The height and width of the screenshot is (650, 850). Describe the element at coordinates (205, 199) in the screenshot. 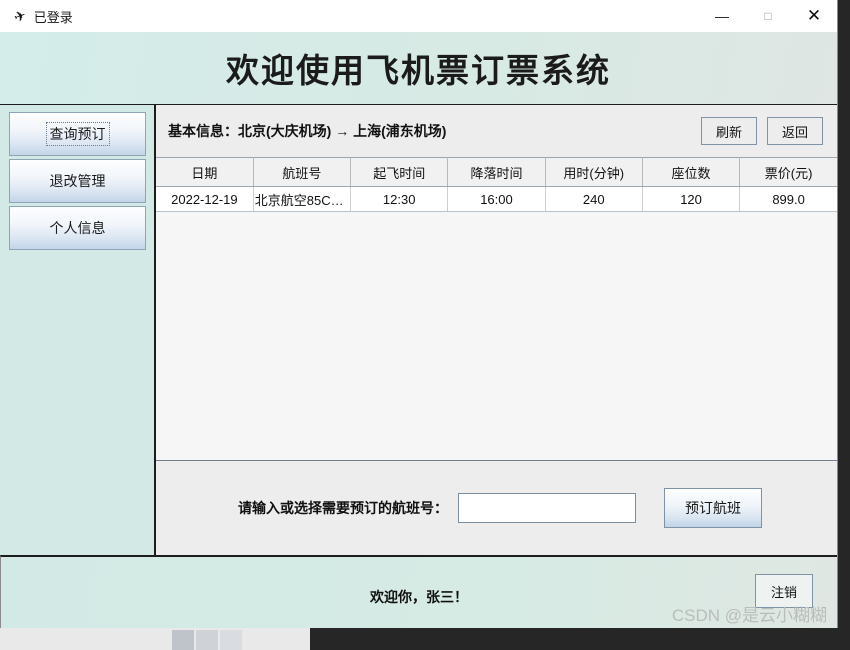

I see `cell-date: 2022-12-19` at that location.